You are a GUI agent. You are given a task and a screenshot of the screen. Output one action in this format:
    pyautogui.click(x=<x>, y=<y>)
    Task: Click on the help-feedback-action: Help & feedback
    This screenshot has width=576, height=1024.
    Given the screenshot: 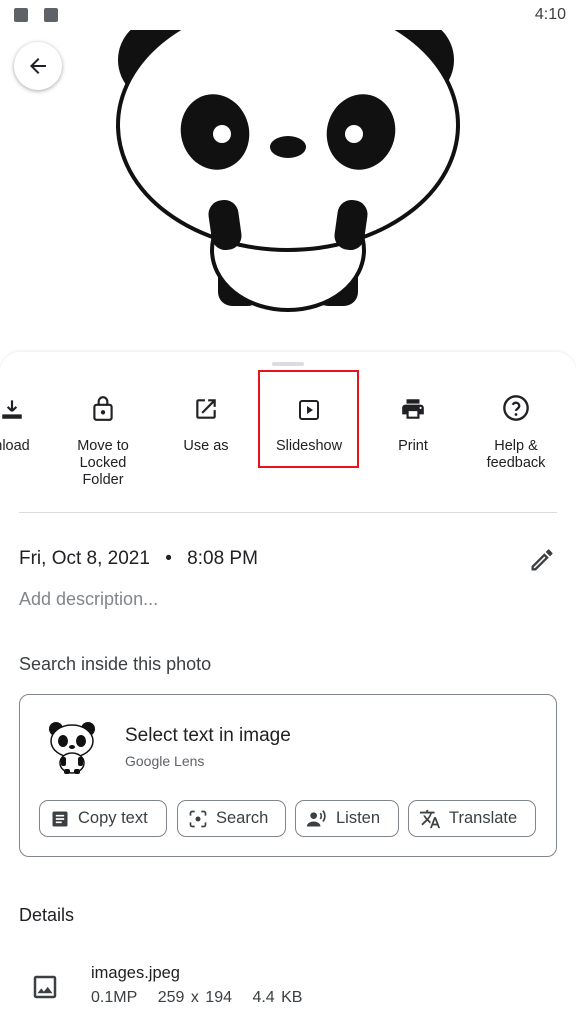 What is the action you would take?
    pyautogui.click(x=516, y=423)
    